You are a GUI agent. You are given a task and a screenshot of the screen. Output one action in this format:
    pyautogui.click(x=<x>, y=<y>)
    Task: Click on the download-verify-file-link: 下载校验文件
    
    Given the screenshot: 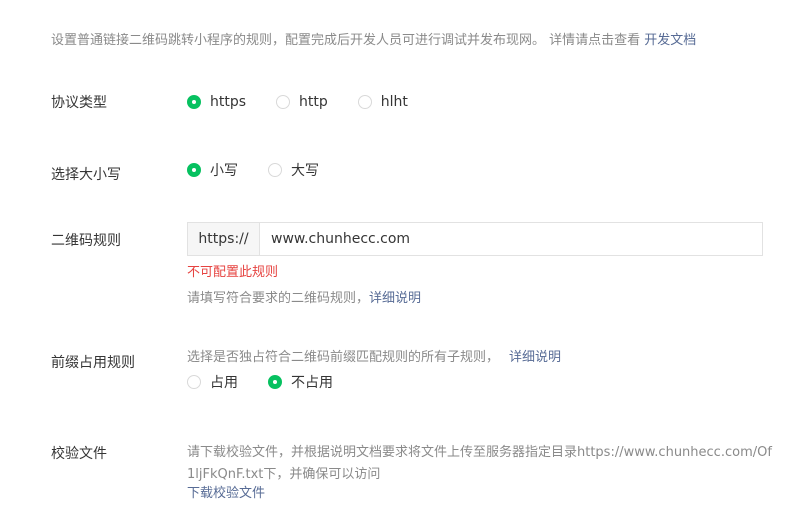 What is the action you would take?
    pyautogui.click(x=226, y=494)
    